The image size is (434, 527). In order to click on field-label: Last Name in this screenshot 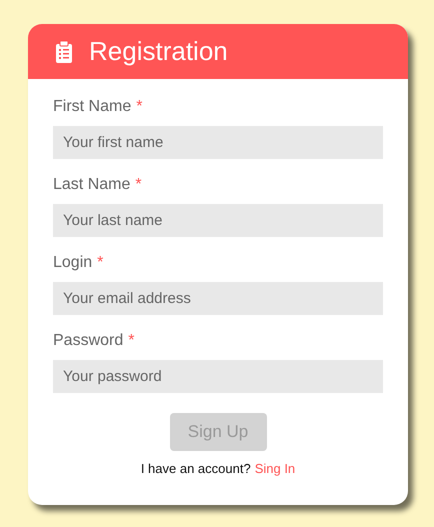, I will do `click(91, 185)`.